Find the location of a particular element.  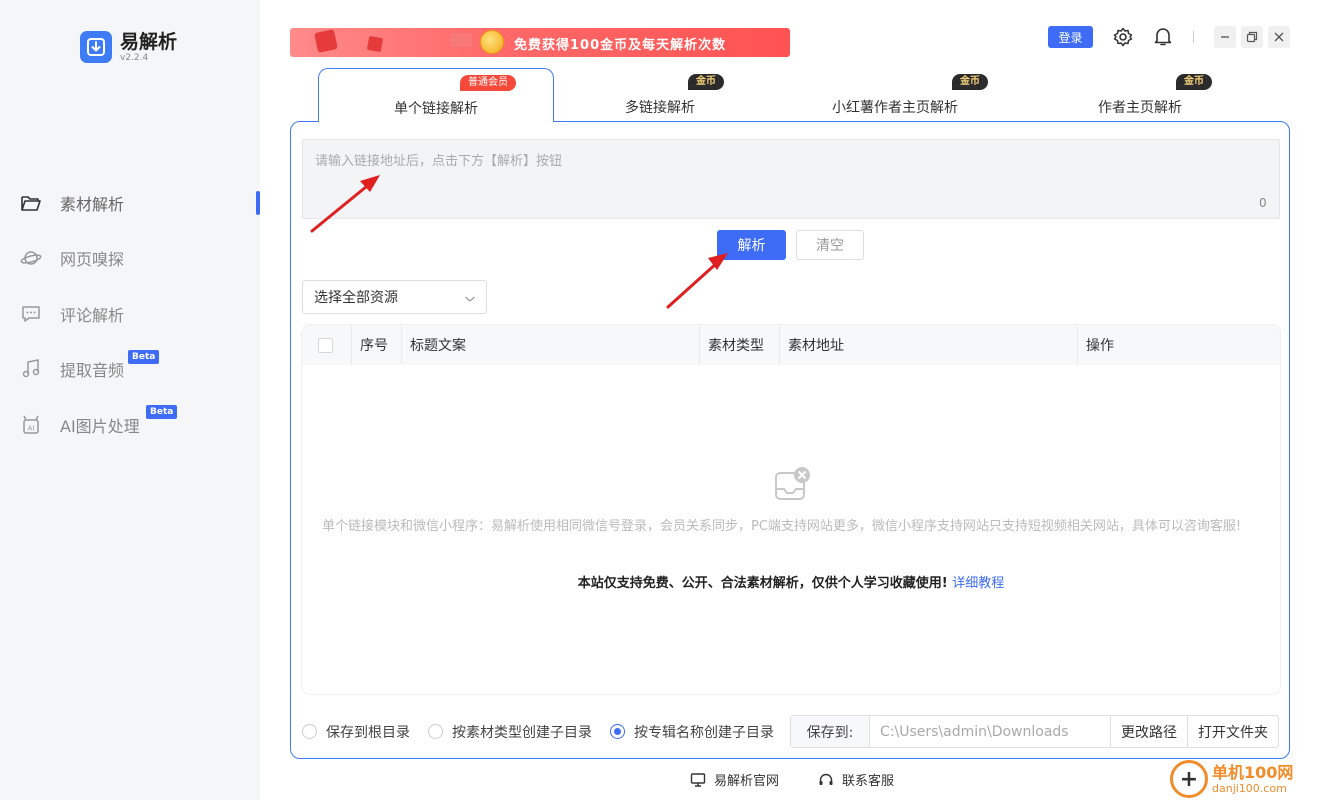

sidebar-nav: 素材解析 网页嗅探 评论解析 提取音频 Beta AI AI图片处理 Beta is located at coordinates (130, 314).